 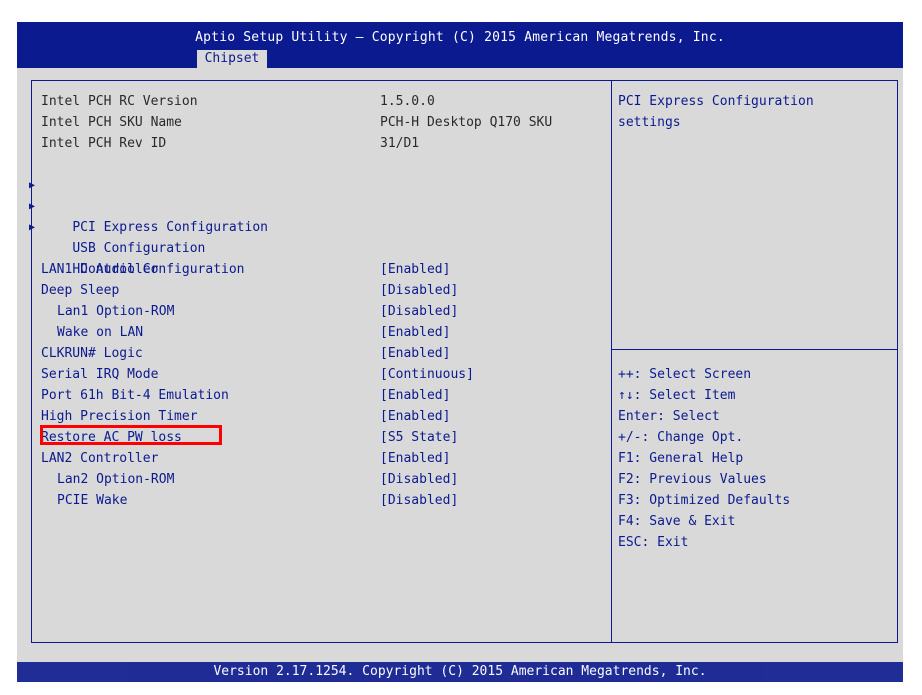 What do you see at coordinates (135, 395) in the screenshot?
I see `setting-port-61h-emulation: Port 61h Bit-4 Emulation` at bounding box center [135, 395].